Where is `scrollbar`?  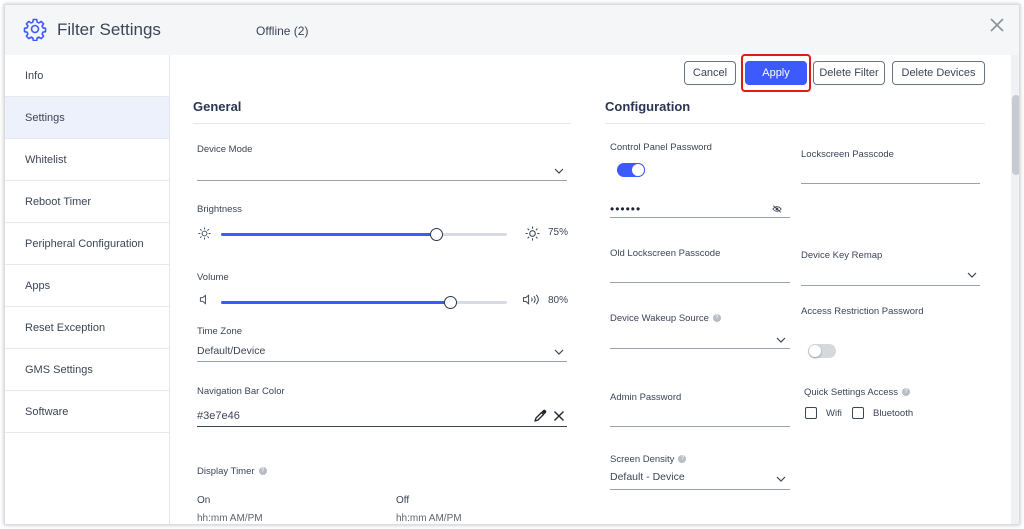 scrollbar is located at coordinates (1015, 289).